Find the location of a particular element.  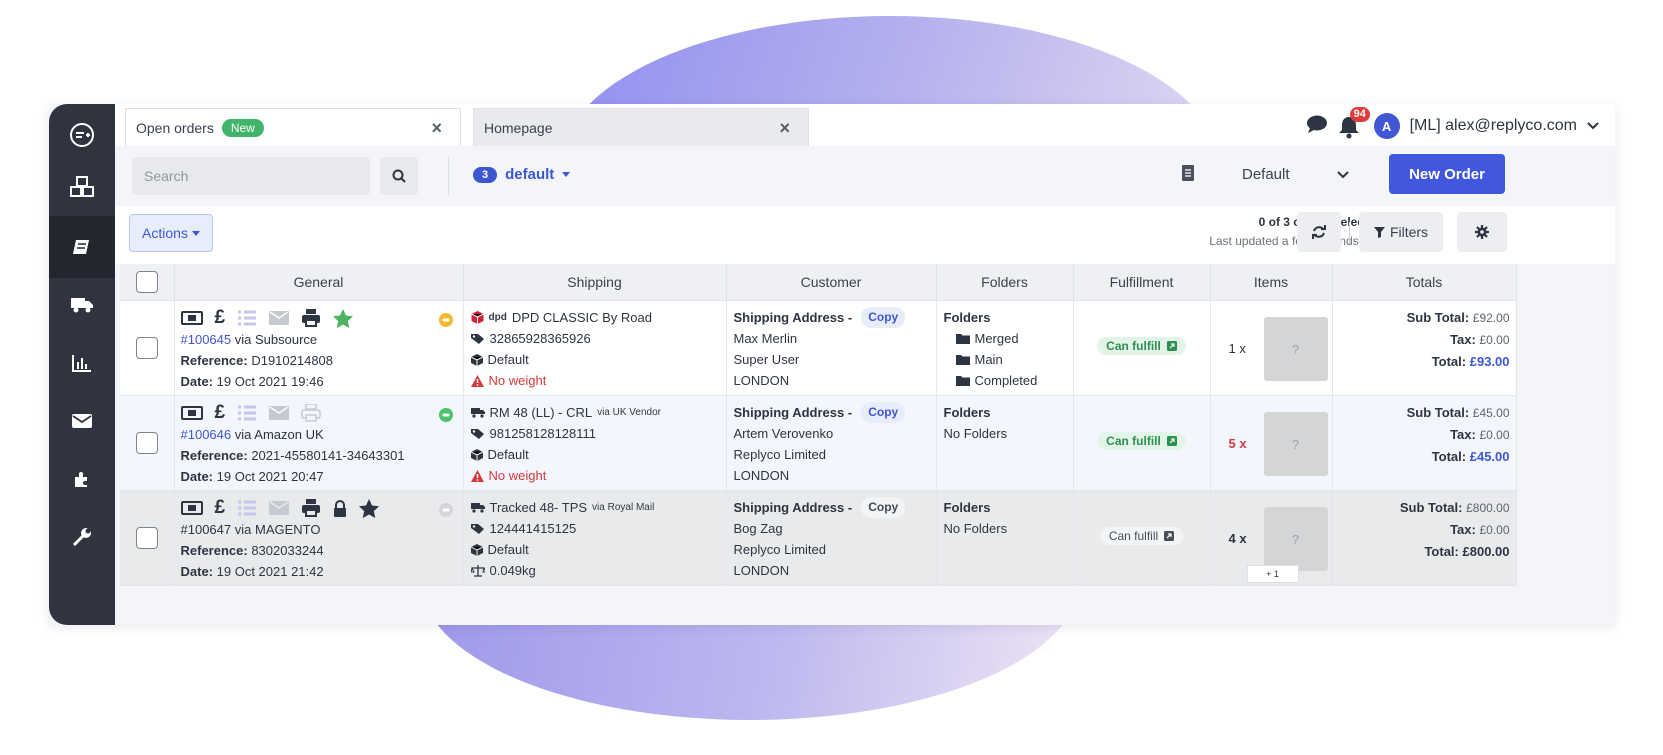

actions-dropdown: Actions is located at coordinates (171, 233).